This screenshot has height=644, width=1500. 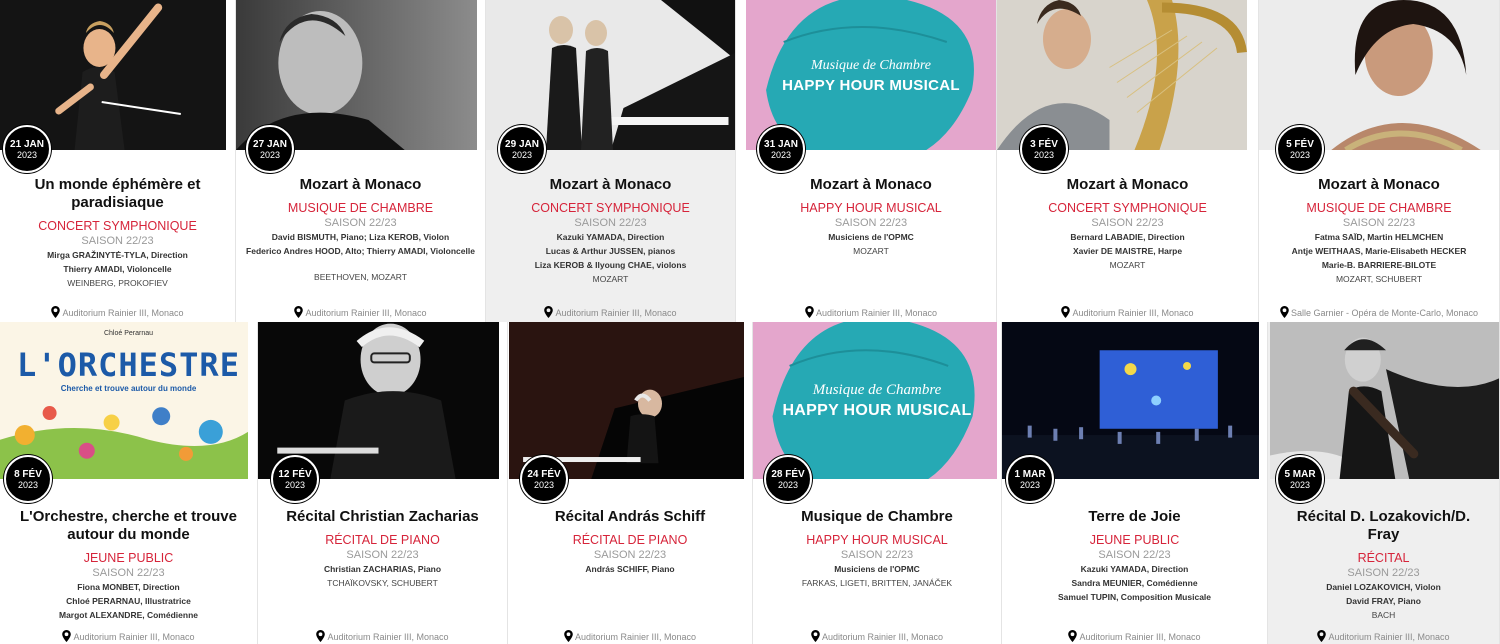 I want to click on date-day: 3 FÉV, so click(x=1044, y=144).